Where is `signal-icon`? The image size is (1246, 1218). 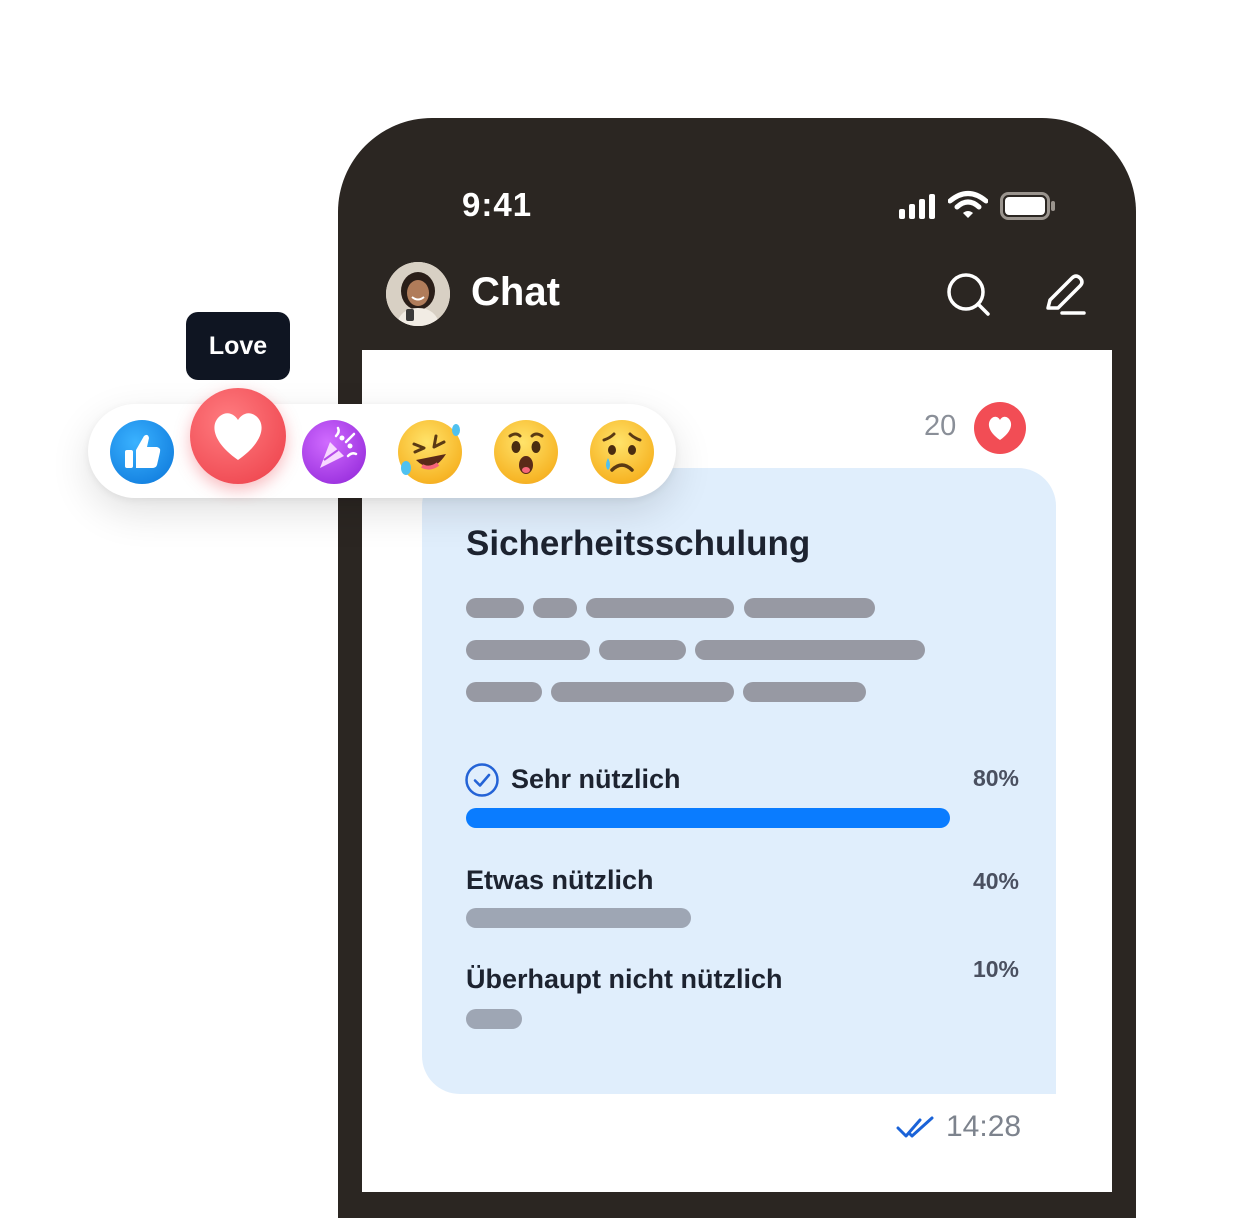
signal-icon is located at coordinates (917, 206).